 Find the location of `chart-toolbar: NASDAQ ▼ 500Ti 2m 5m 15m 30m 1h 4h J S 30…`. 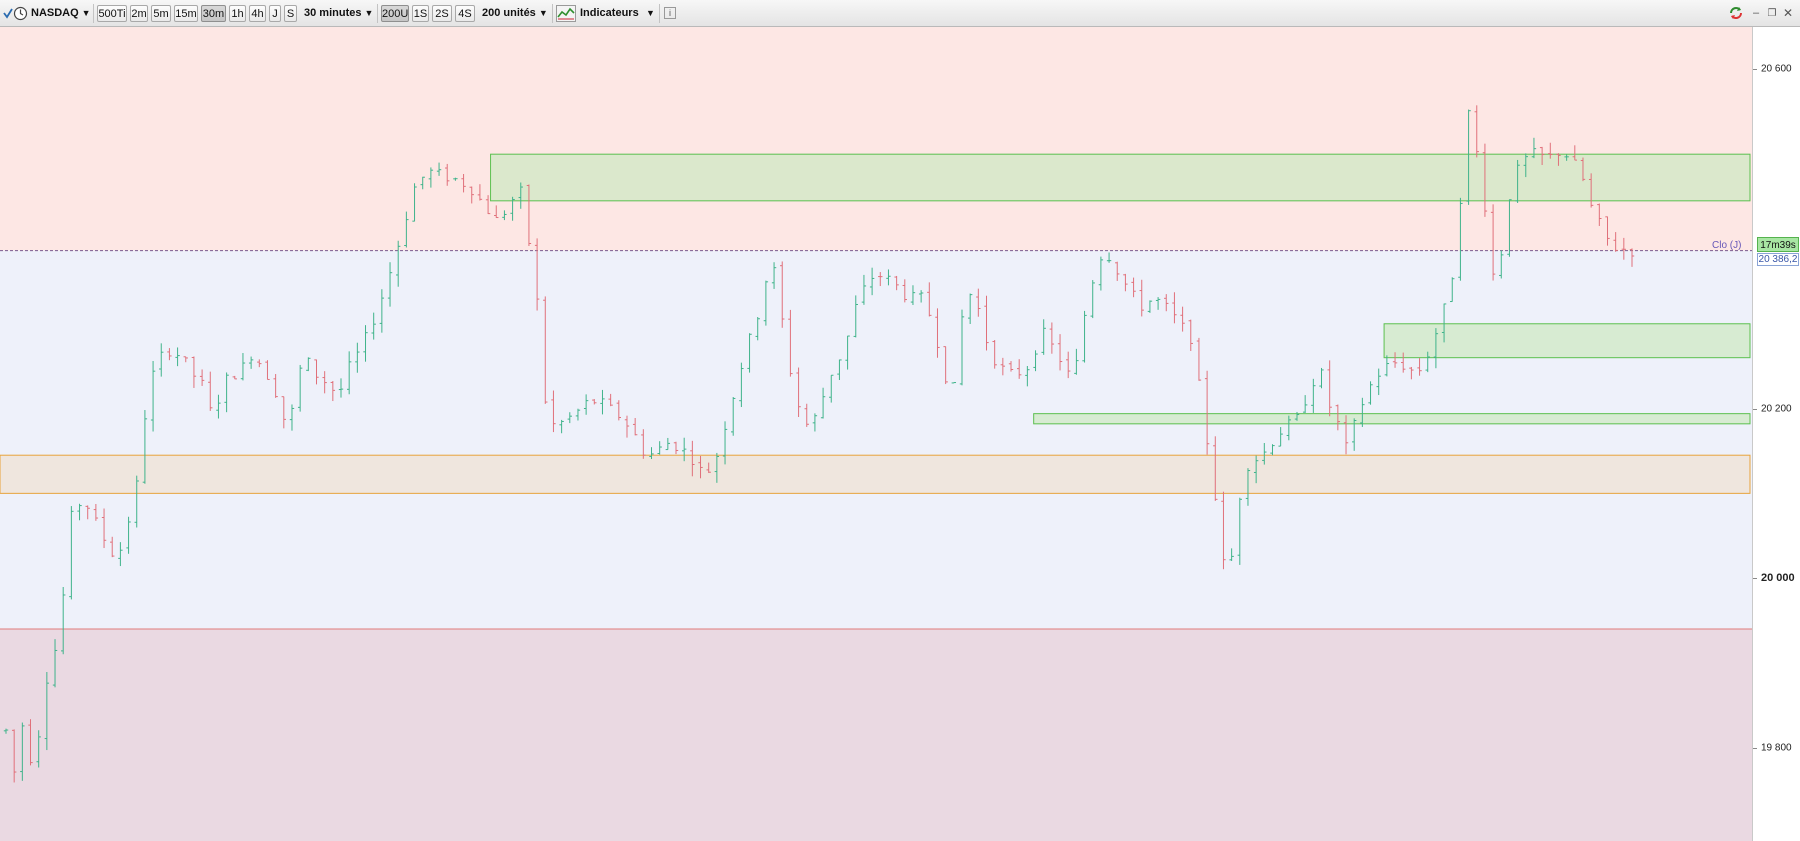

chart-toolbar: NASDAQ ▼ 500Ti 2m 5m 15m 30m 1h 4h J S 30… is located at coordinates (900, 13).